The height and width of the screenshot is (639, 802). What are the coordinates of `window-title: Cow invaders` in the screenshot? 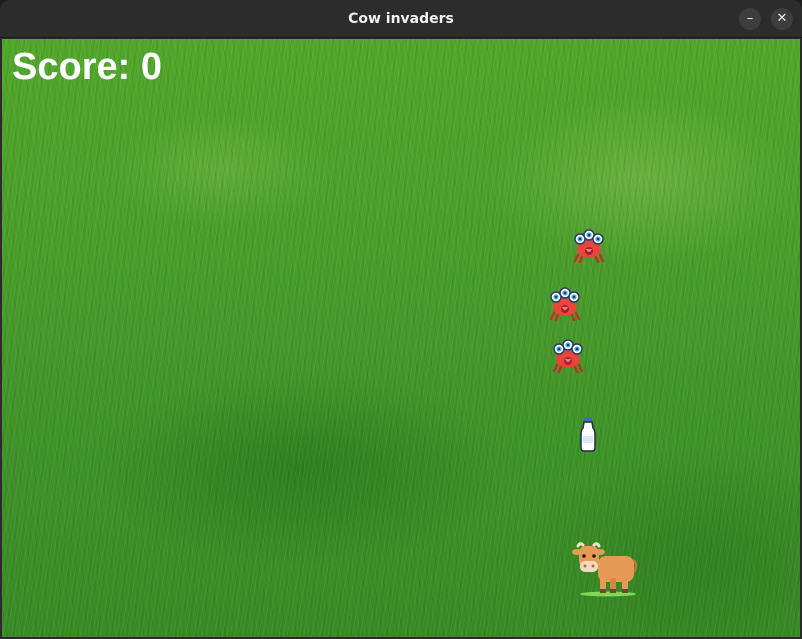 It's located at (401, 19).